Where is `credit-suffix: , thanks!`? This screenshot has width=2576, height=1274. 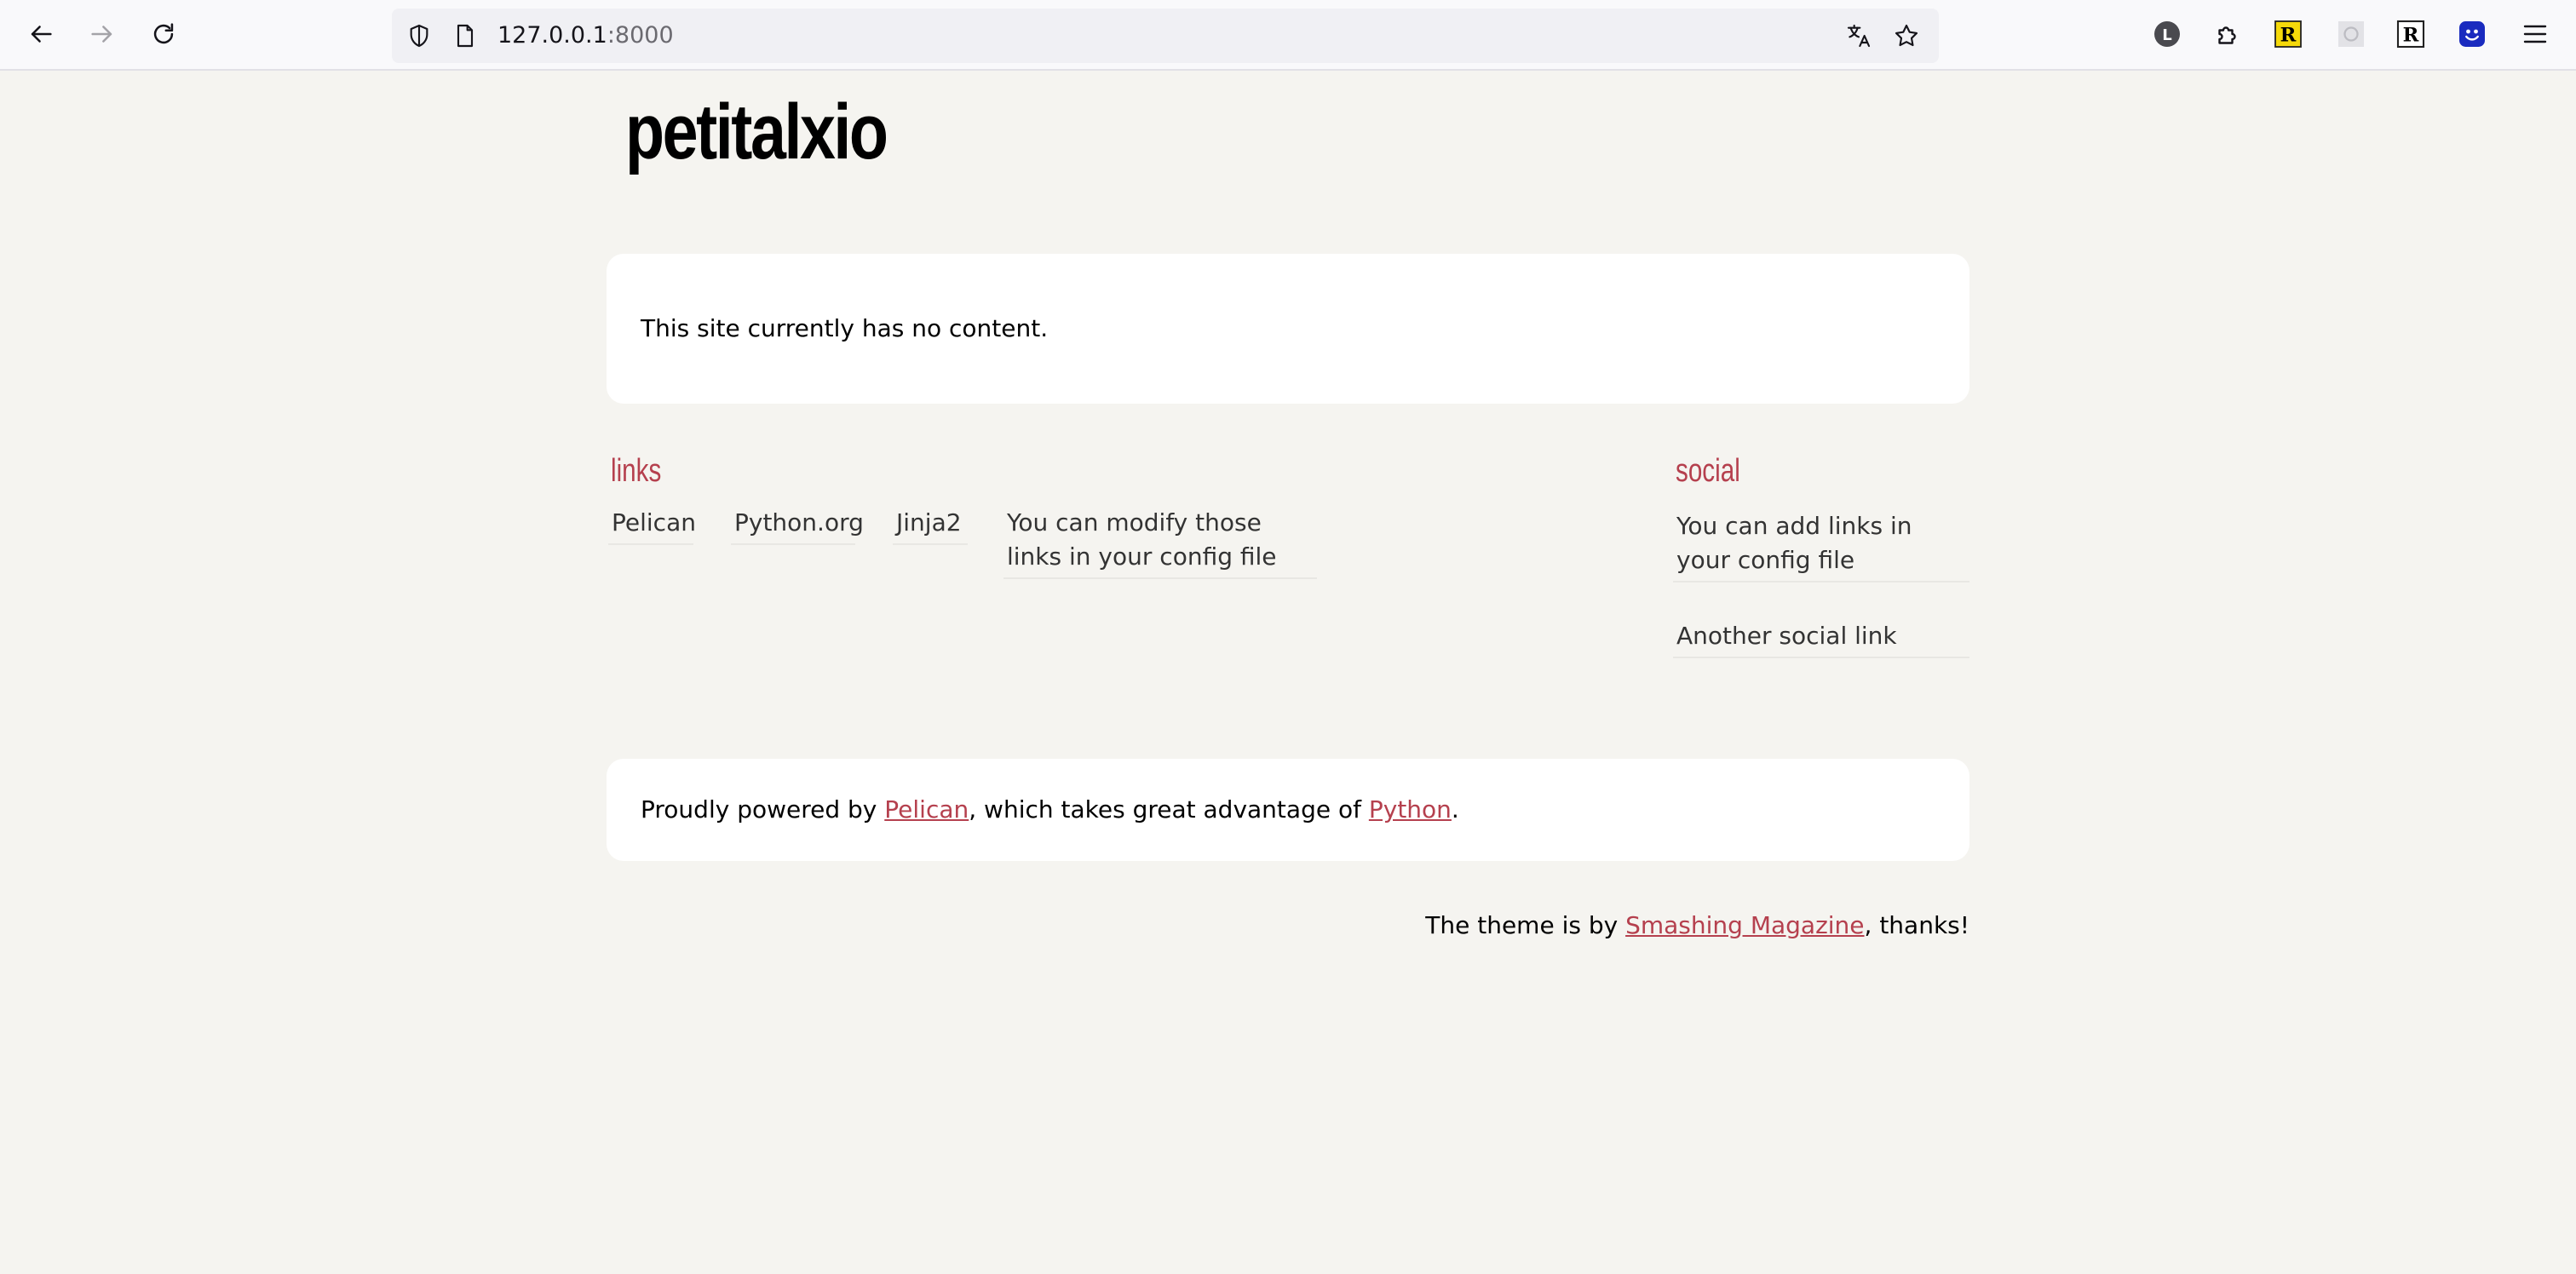
credit-suffix: , thanks! is located at coordinates (1916, 925).